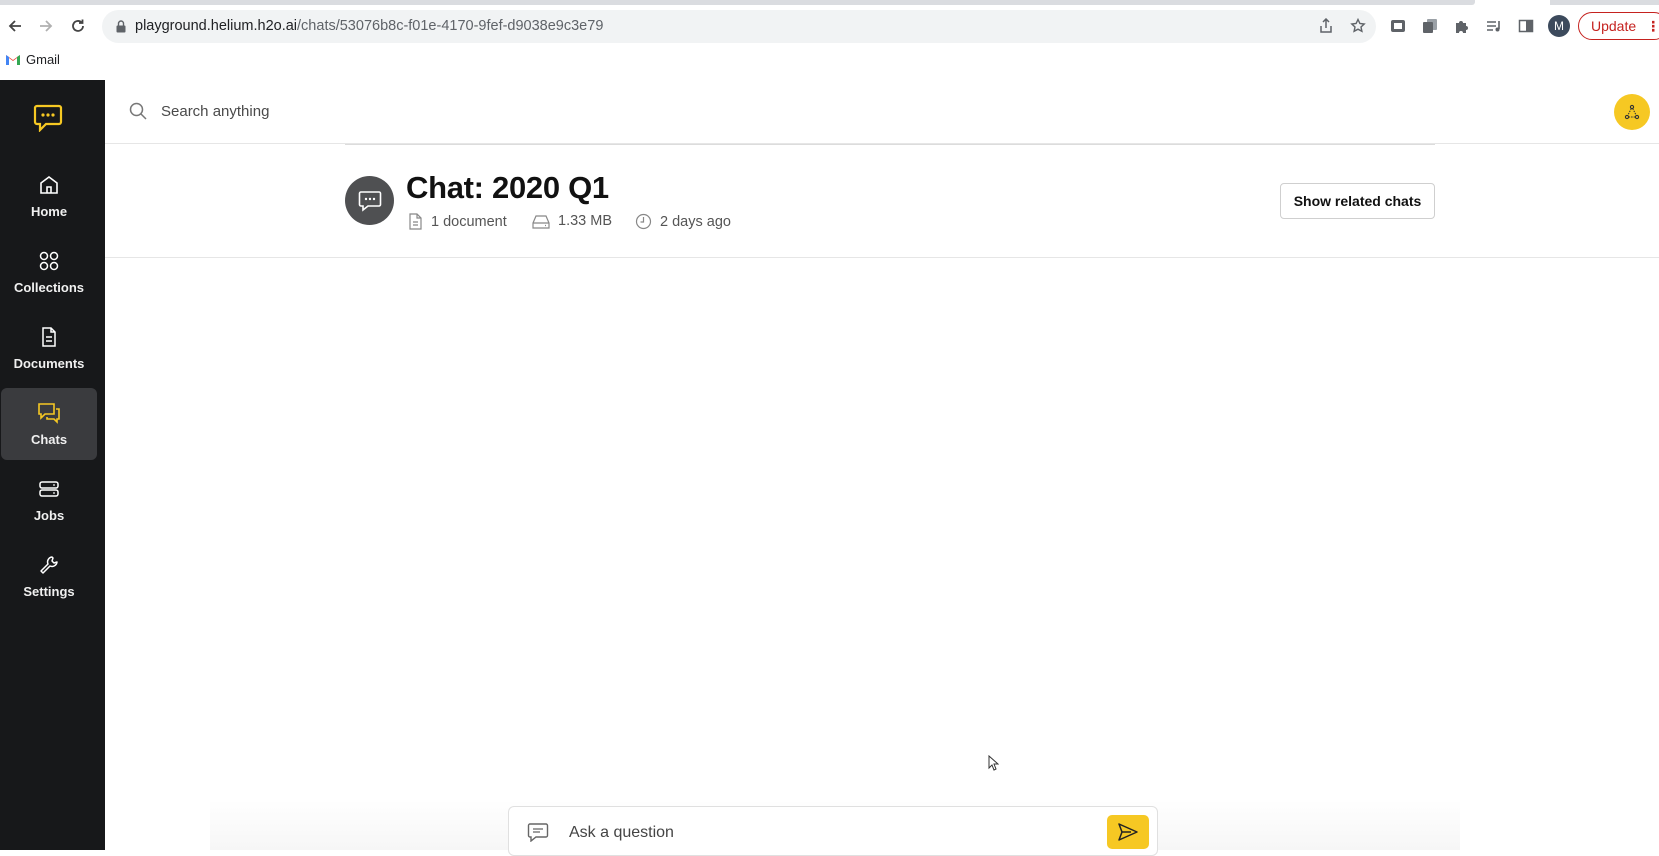 The image size is (1659, 856). Describe the element at coordinates (890, 144) in the screenshot. I see `divider` at that location.